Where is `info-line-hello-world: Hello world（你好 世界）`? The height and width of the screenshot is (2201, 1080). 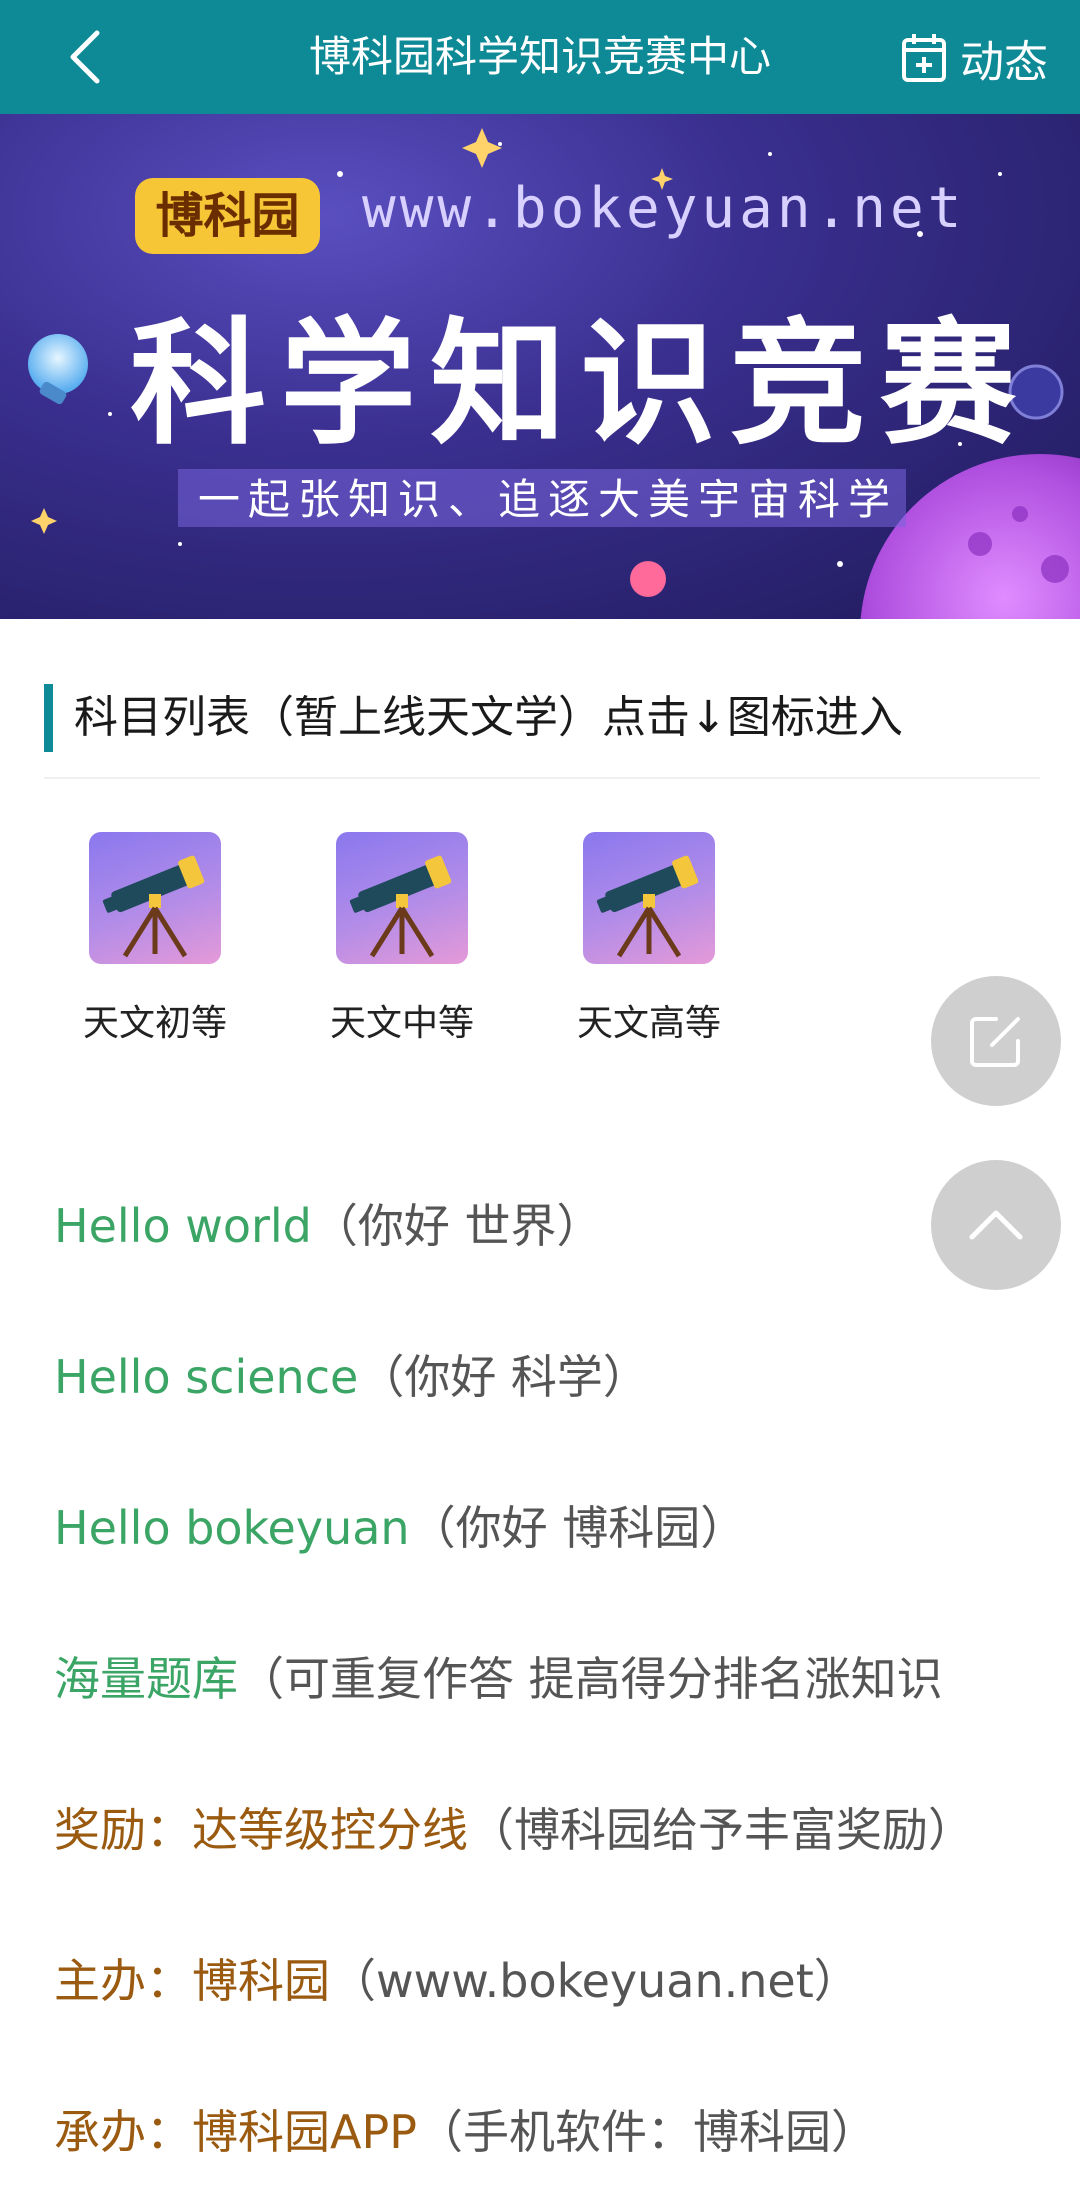 info-line-hello-world: Hello world（你好 世界） is located at coordinates (328, 1226).